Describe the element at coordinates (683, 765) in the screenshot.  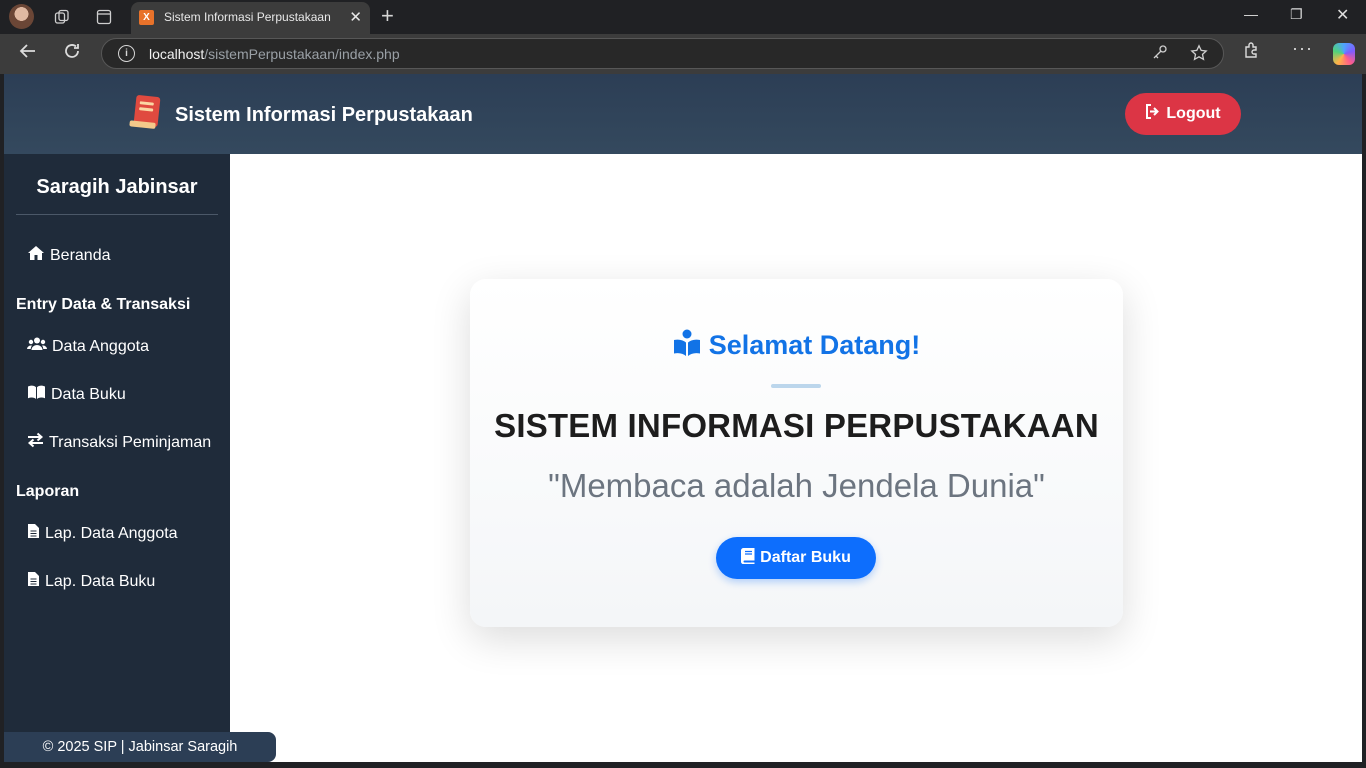
I see `window-bottom-edge` at that location.